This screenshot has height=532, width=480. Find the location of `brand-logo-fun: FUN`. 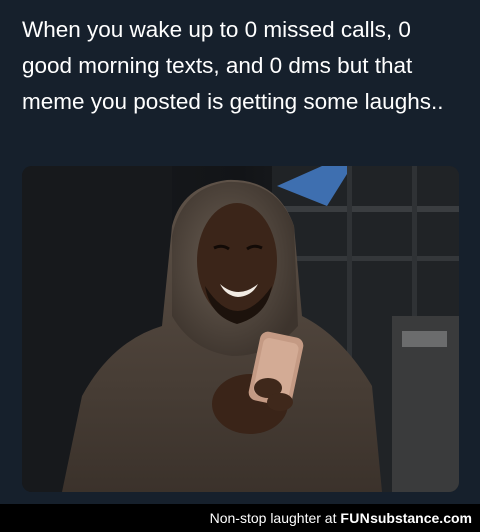

brand-logo-fun: FUN is located at coordinates (355, 518).